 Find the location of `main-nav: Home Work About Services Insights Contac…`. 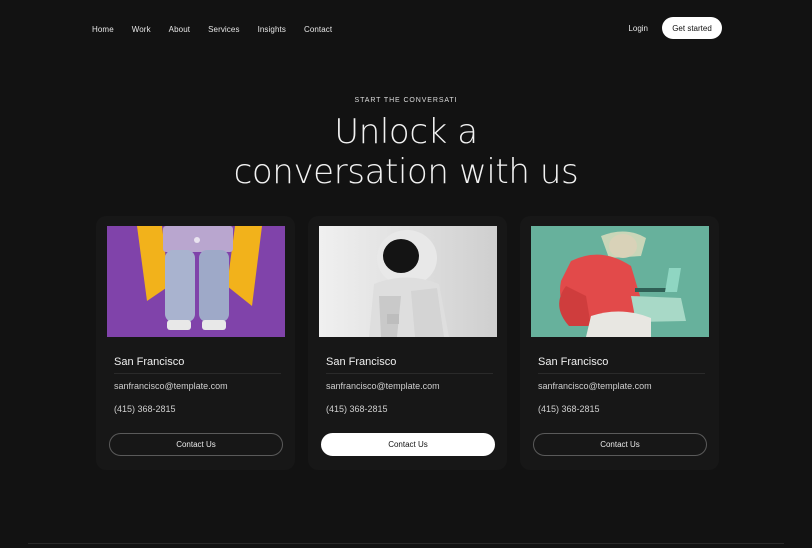

main-nav: Home Work About Services Insights Contac… is located at coordinates (221, 29).